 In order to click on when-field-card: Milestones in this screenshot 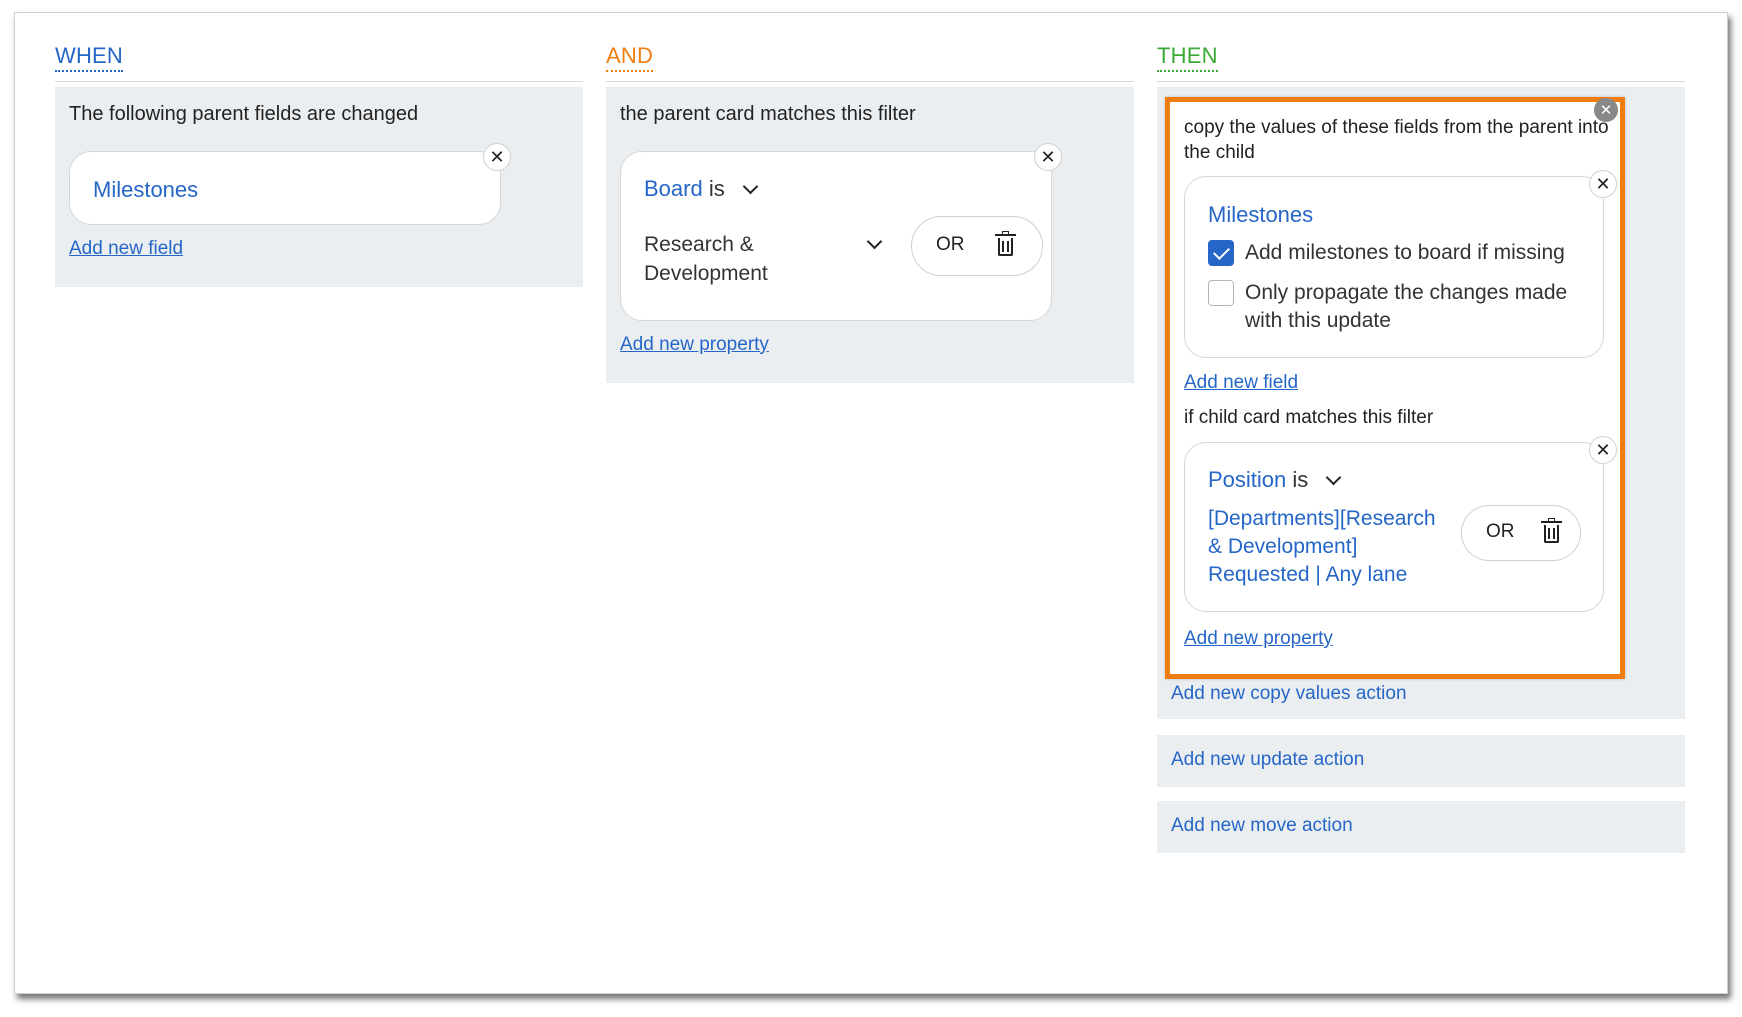, I will do `click(285, 188)`.